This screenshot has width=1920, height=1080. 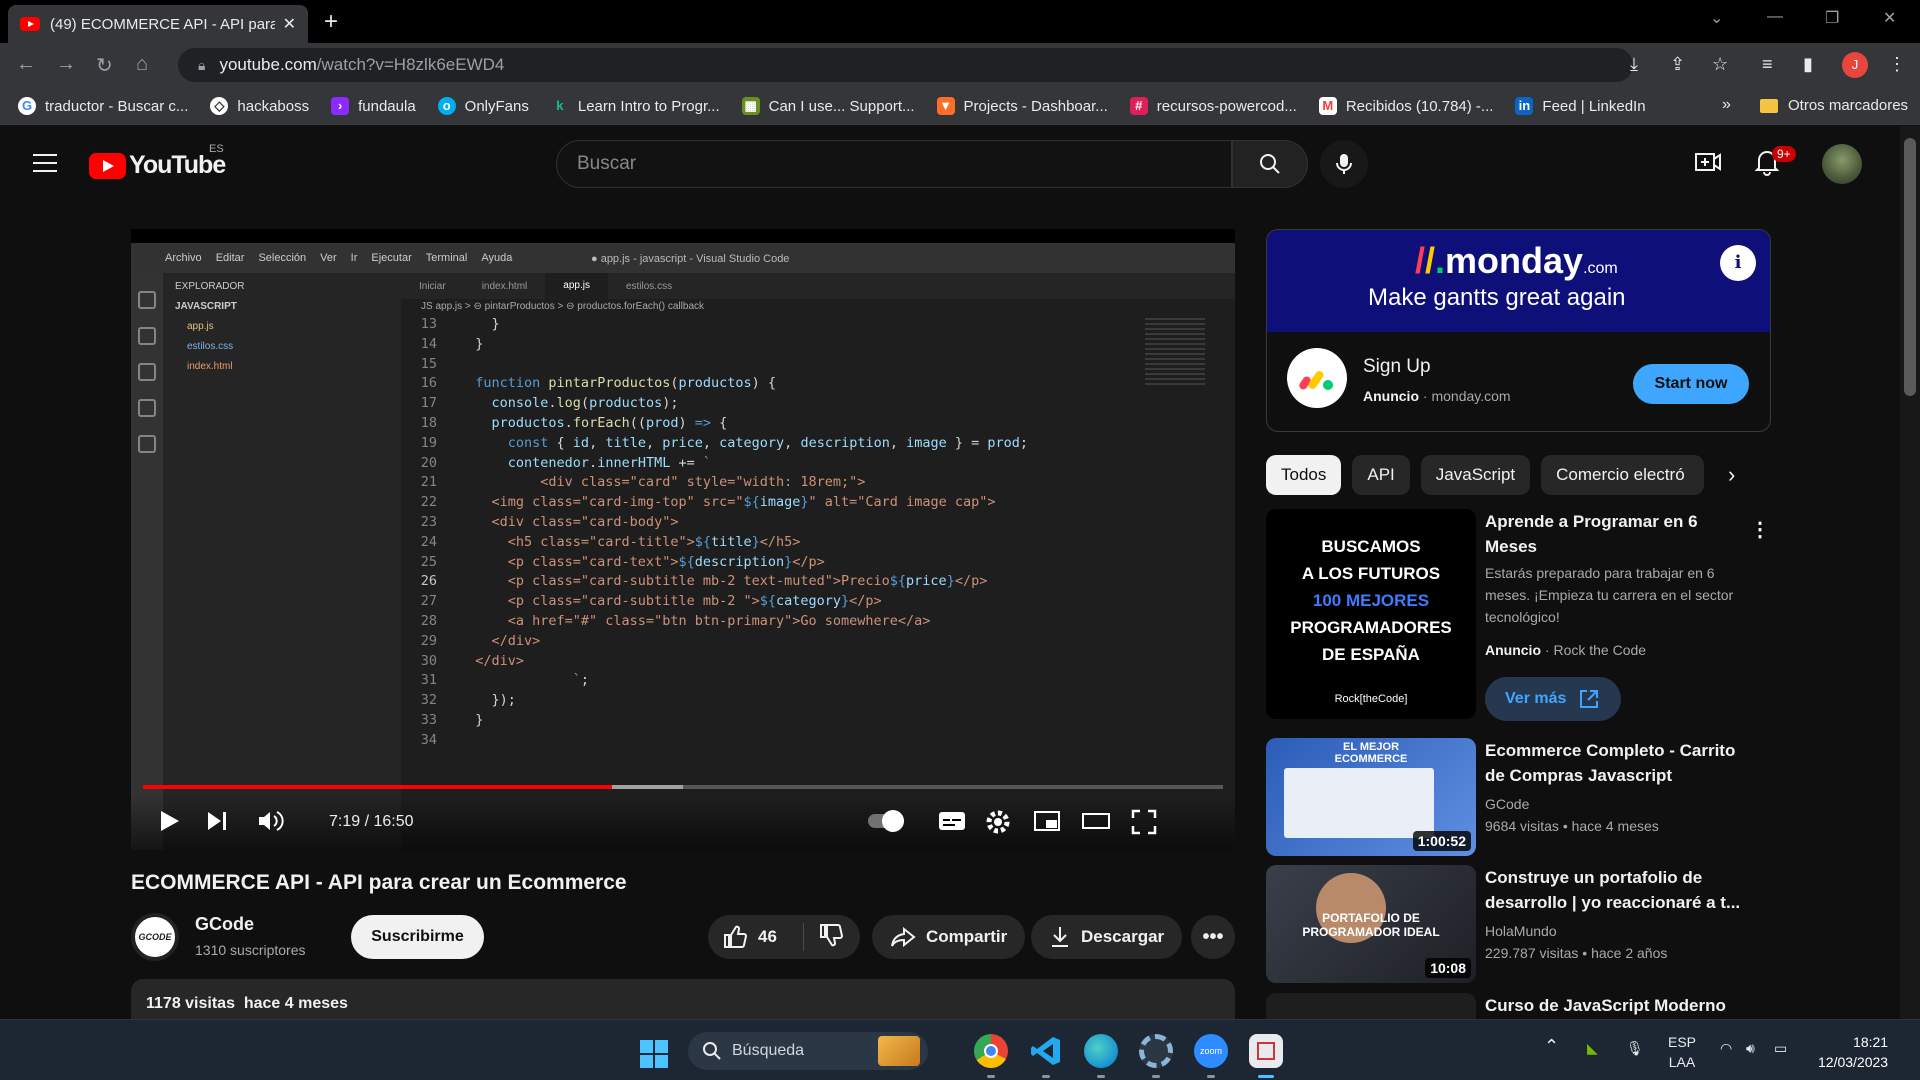 I want to click on like-button: 46, so click(x=756, y=937).